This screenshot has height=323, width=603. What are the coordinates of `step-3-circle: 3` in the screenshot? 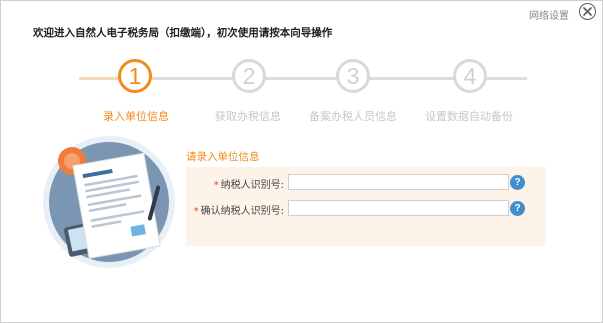 It's located at (353, 76).